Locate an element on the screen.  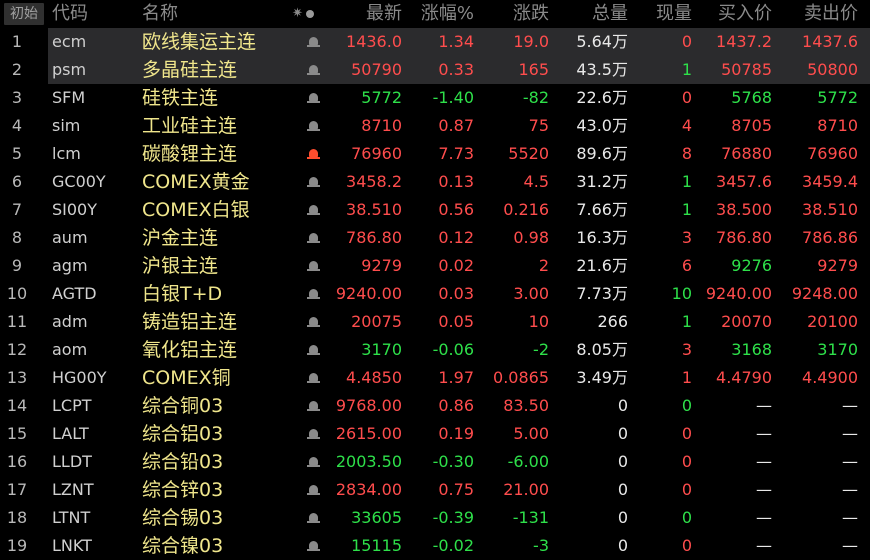
table-row: 11 adm 铸造铝主连 20075 0.05 10 266 1 20070 20100 is located at coordinates (435, 322).